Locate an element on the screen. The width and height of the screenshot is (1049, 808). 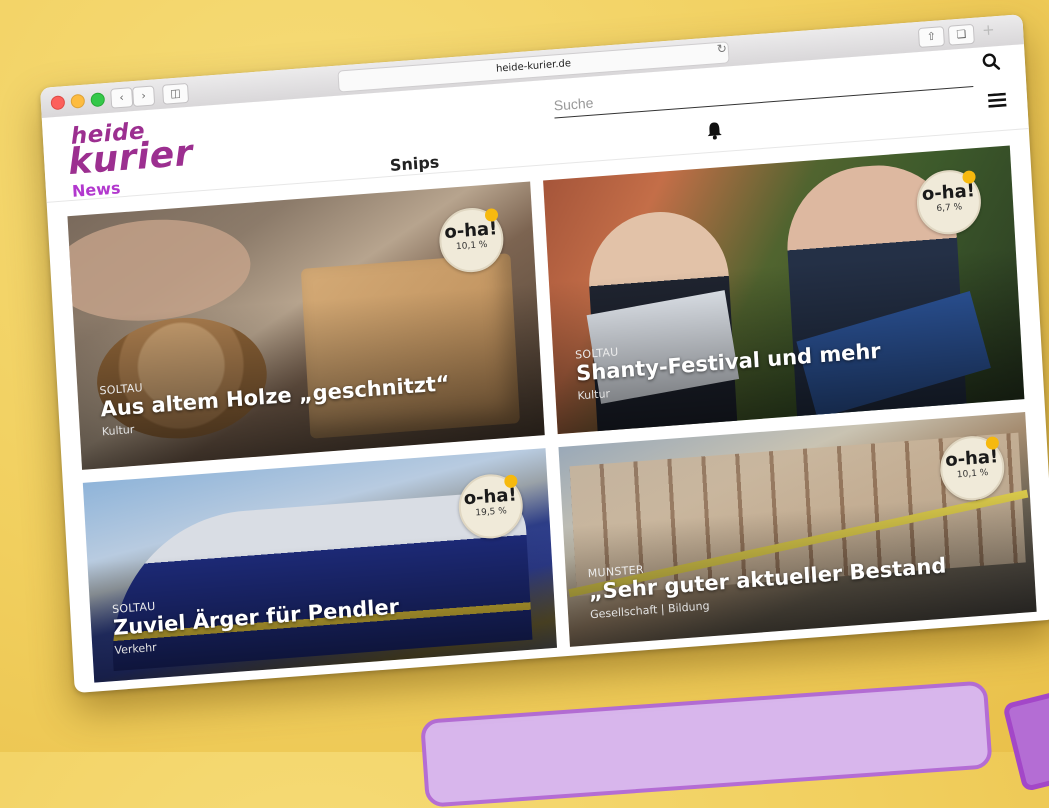
search-input is located at coordinates (743, 91).